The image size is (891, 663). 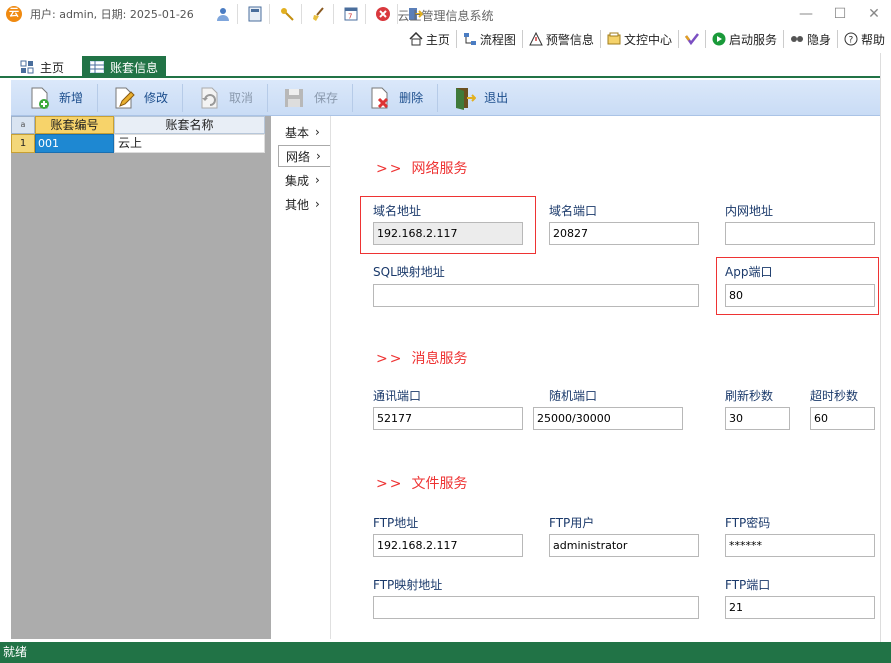 I want to click on menu-home: 主页, so click(x=429, y=39).